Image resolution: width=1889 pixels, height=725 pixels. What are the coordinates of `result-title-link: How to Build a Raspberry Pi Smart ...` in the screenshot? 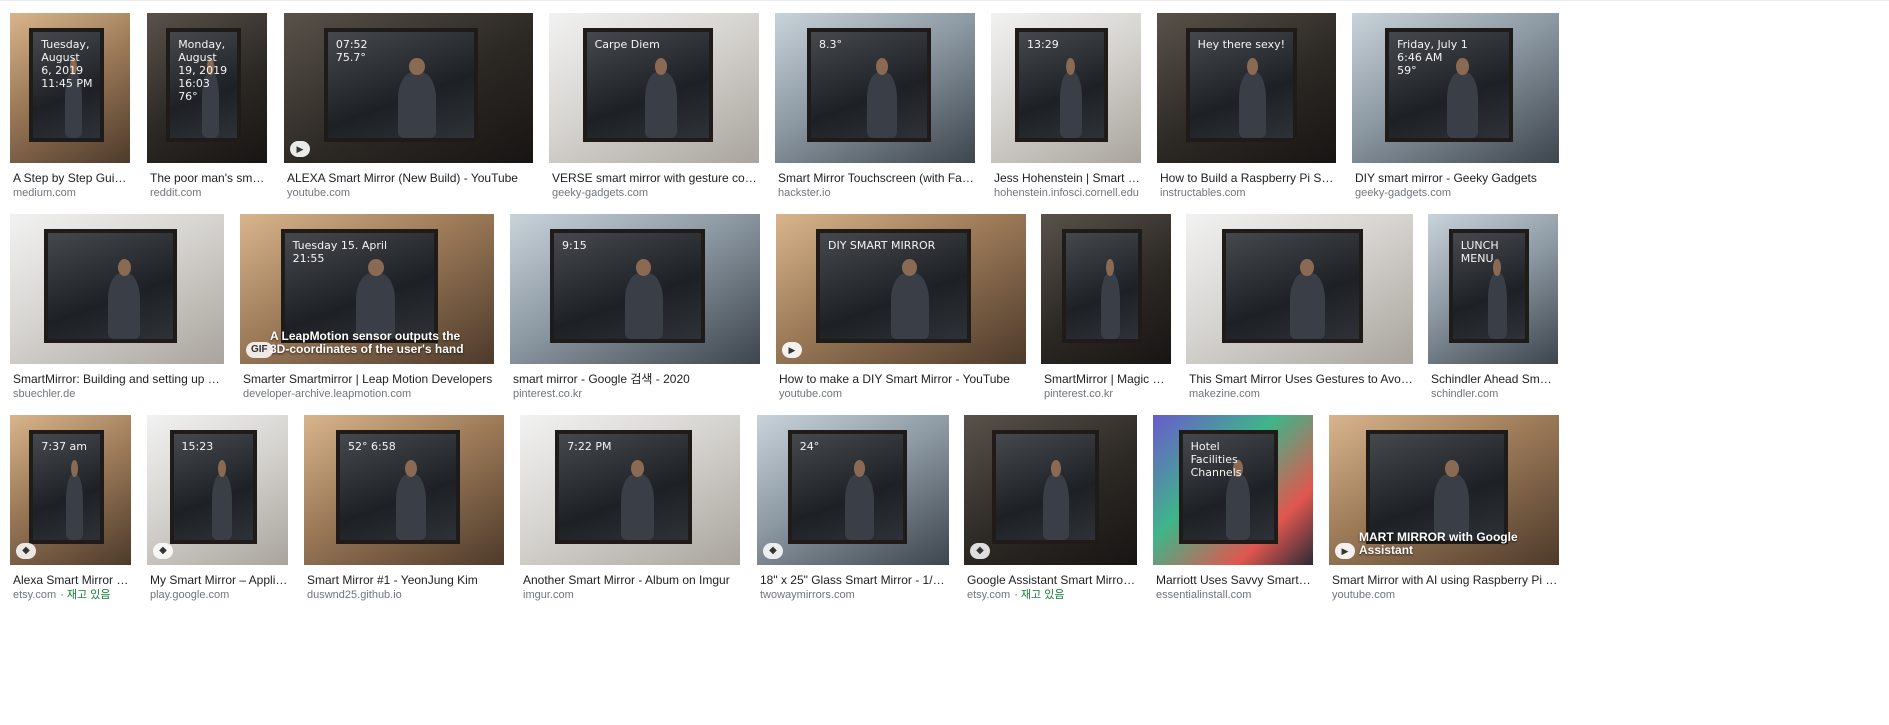 It's located at (1246, 178).